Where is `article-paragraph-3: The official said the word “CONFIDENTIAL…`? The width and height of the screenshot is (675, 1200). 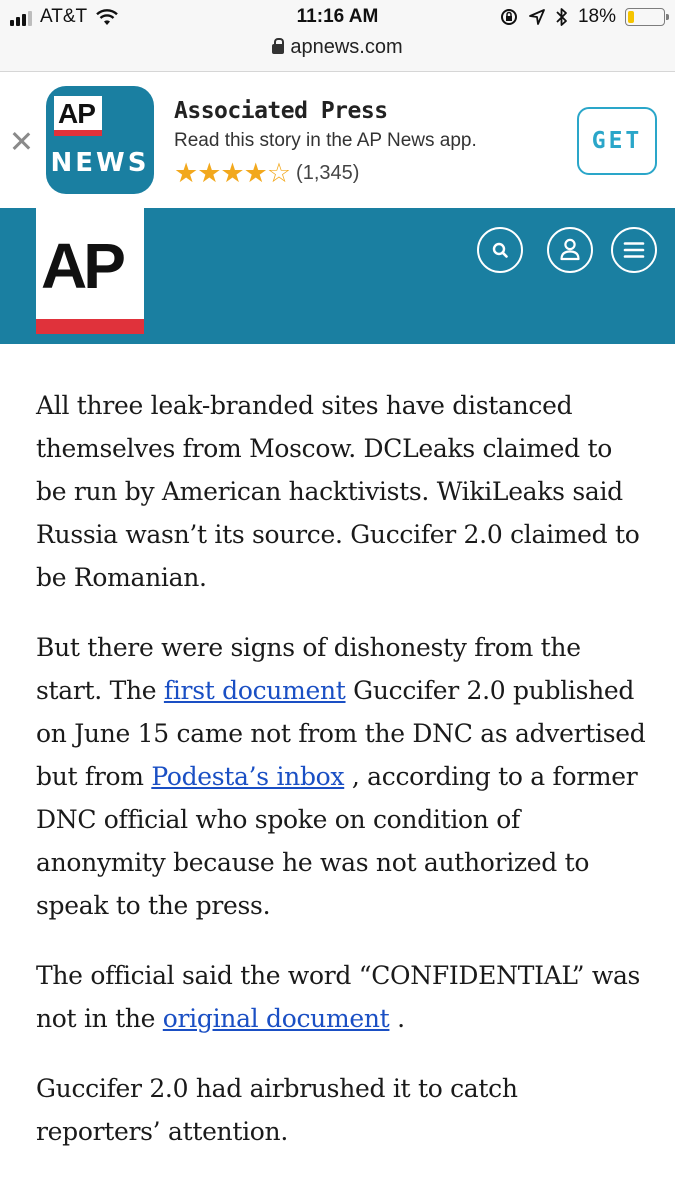
article-paragraph-3: The official said the word “CONFIDENTIAL… is located at coordinates (341, 997).